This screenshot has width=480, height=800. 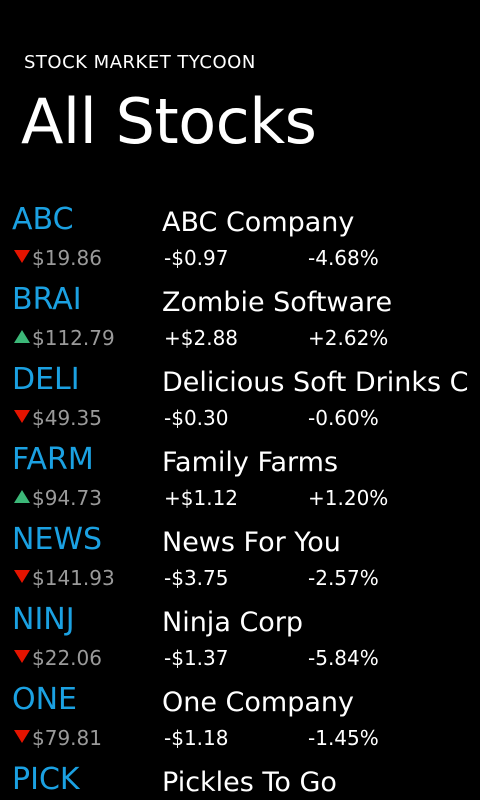 What do you see at coordinates (240, 640) in the screenshot?
I see `stock-row: NINJ $22.06 Ninja Corp -$1.37 -5.84%` at bounding box center [240, 640].